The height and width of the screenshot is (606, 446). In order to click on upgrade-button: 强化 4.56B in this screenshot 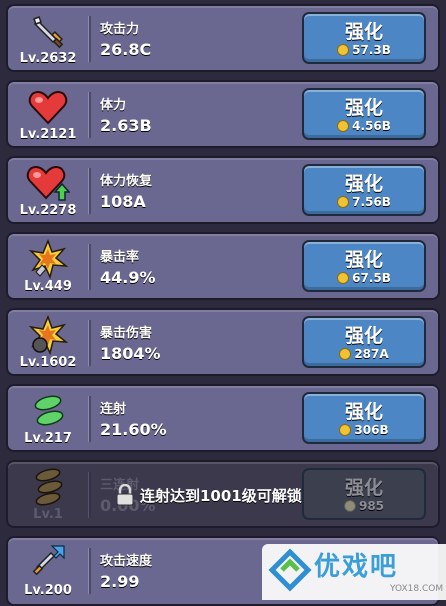, I will do `click(364, 114)`.